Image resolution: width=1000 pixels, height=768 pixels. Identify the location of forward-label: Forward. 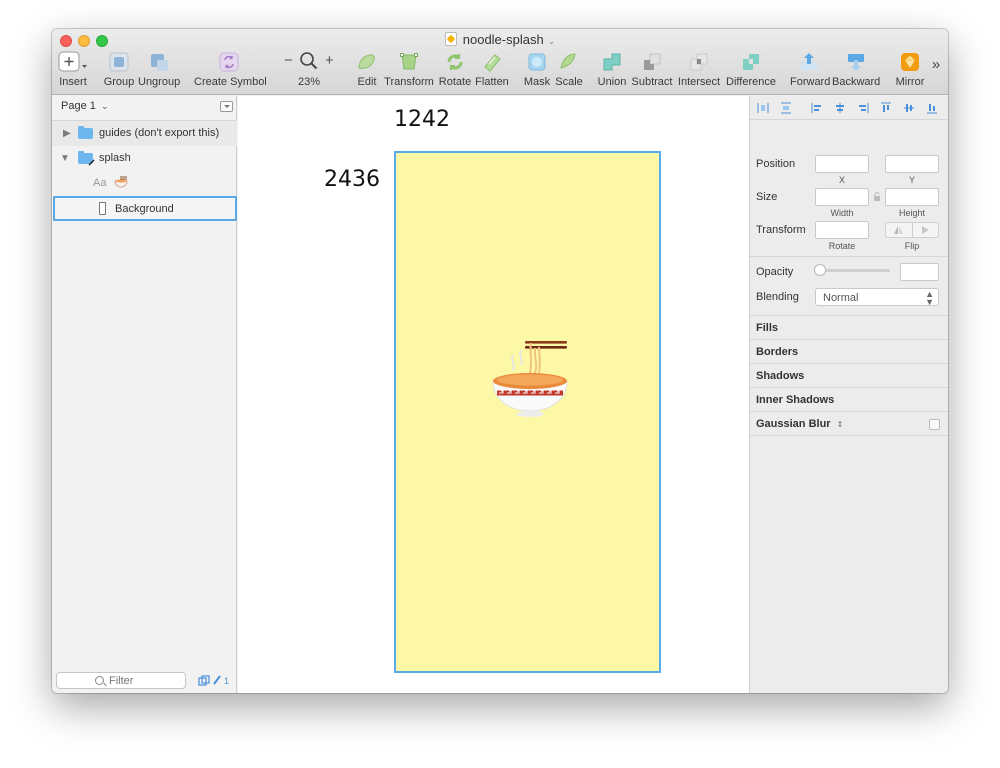
(810, 82).